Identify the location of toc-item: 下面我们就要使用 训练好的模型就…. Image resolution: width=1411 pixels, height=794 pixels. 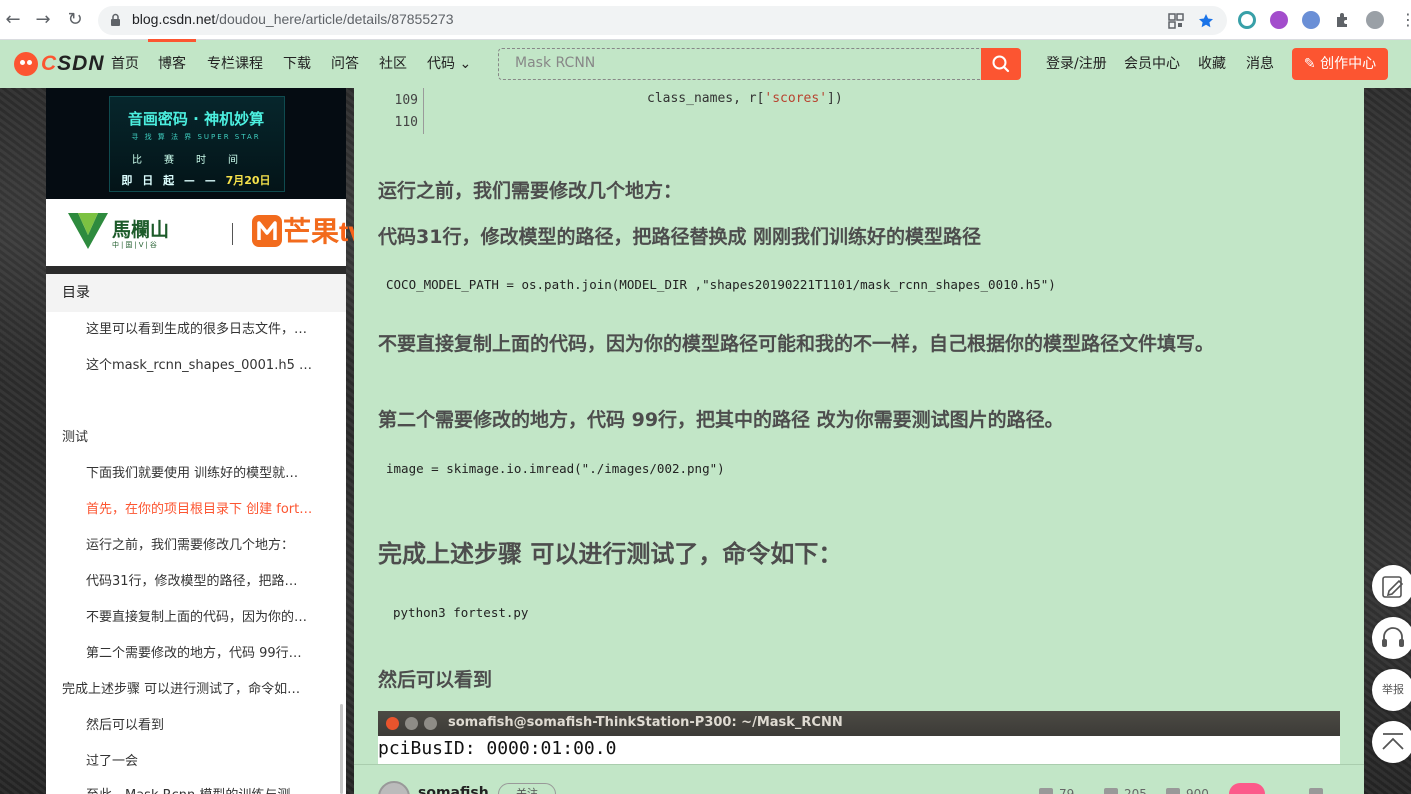
(204, 471).